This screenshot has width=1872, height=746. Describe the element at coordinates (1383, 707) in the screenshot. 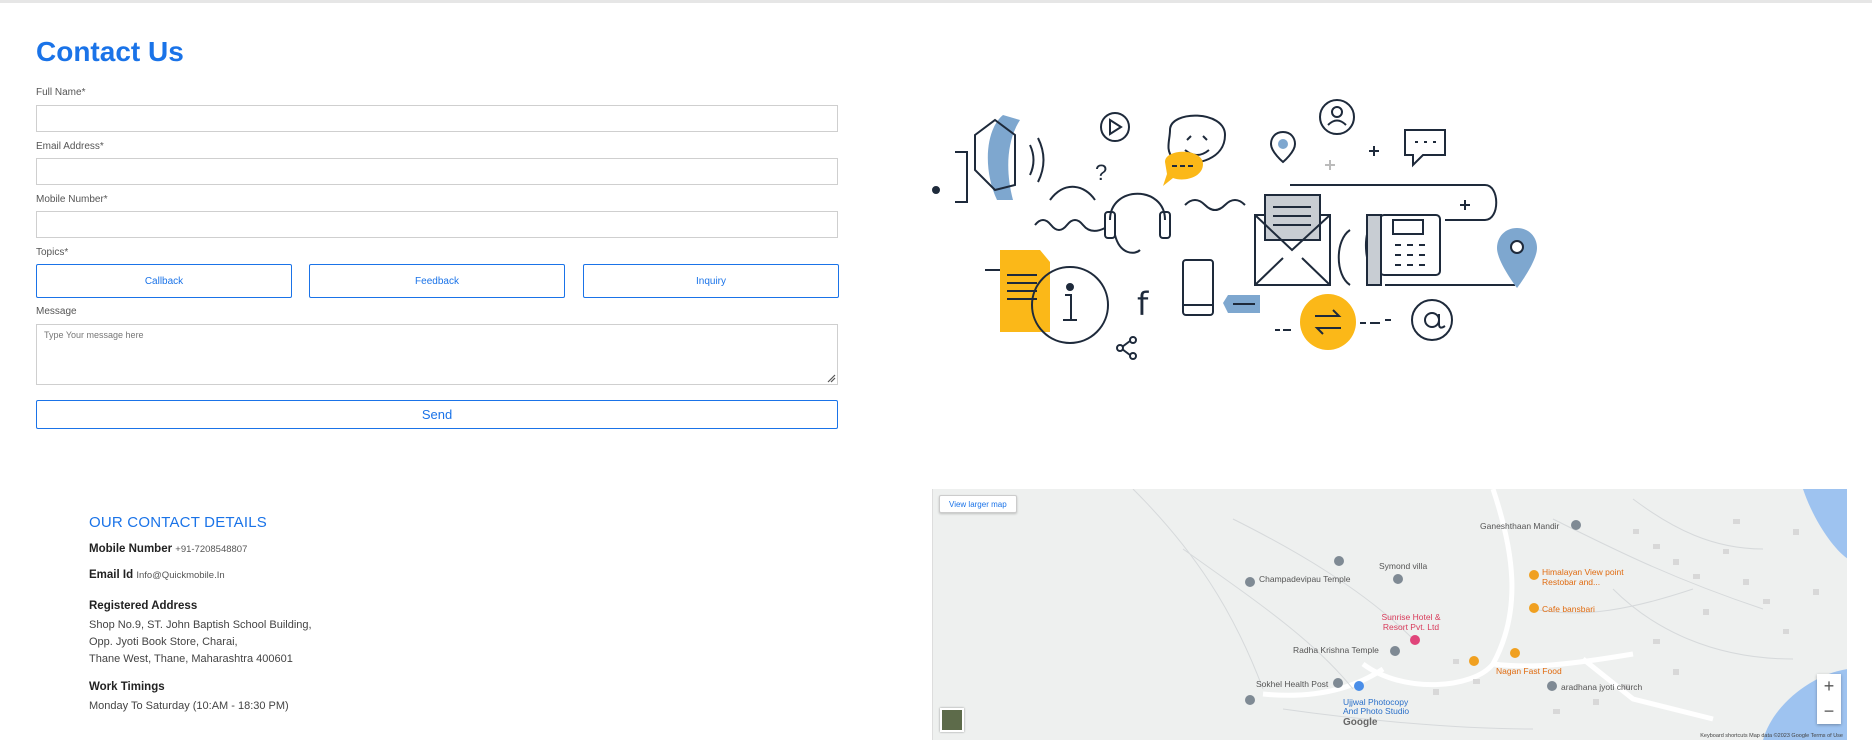

I see `place-label: Ujjwal Photocopy And Photo Studio` at that location.